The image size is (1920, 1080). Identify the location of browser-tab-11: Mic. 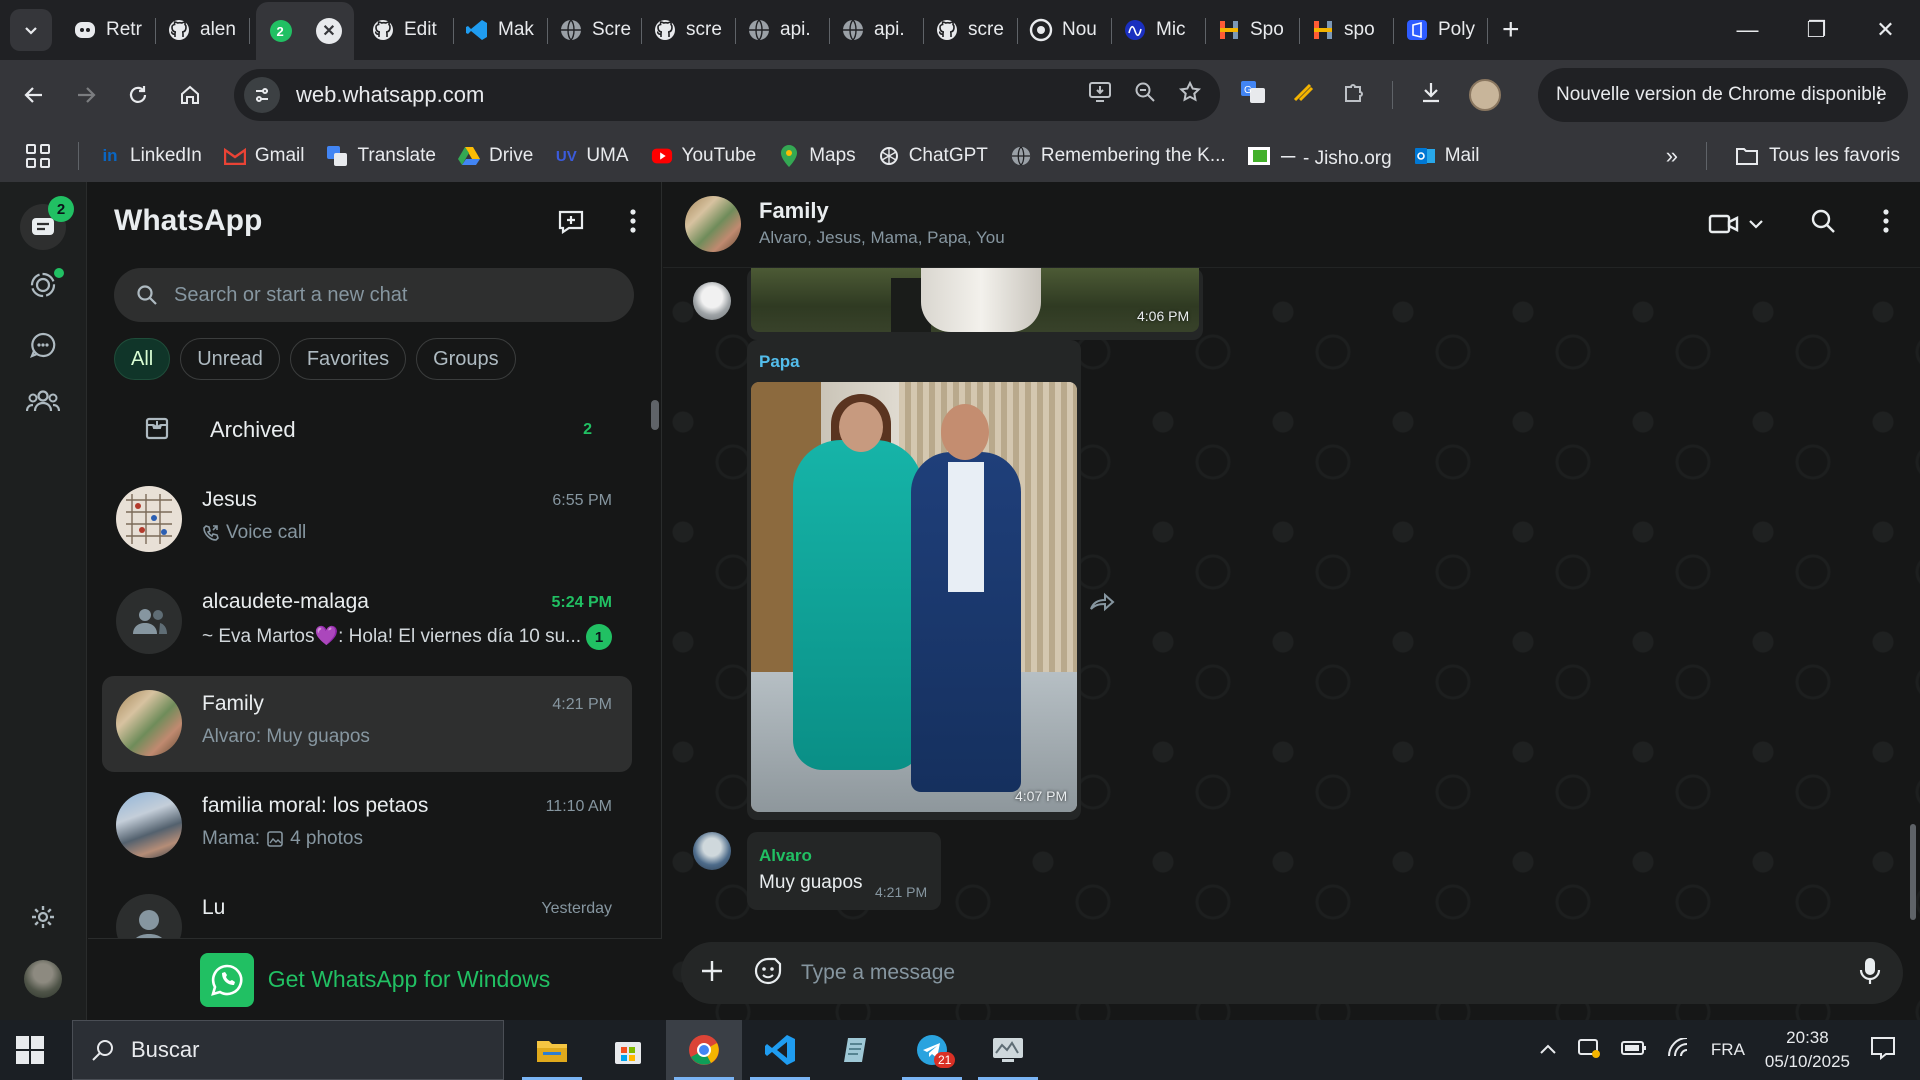
(1159, 30).